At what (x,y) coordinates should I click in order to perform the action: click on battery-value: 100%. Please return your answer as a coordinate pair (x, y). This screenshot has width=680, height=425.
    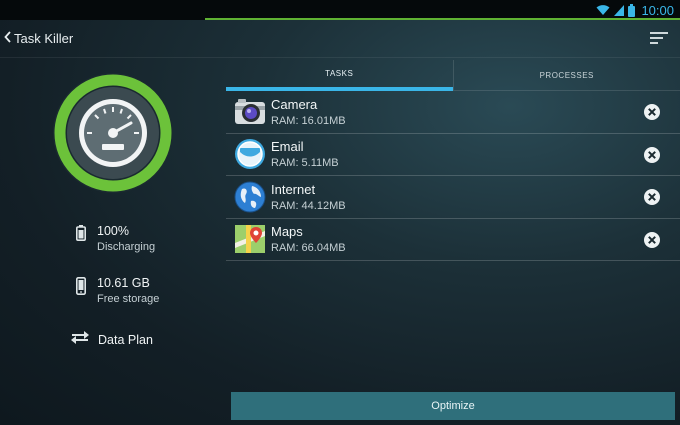
    Looking at the image, I should click on (113, 231).